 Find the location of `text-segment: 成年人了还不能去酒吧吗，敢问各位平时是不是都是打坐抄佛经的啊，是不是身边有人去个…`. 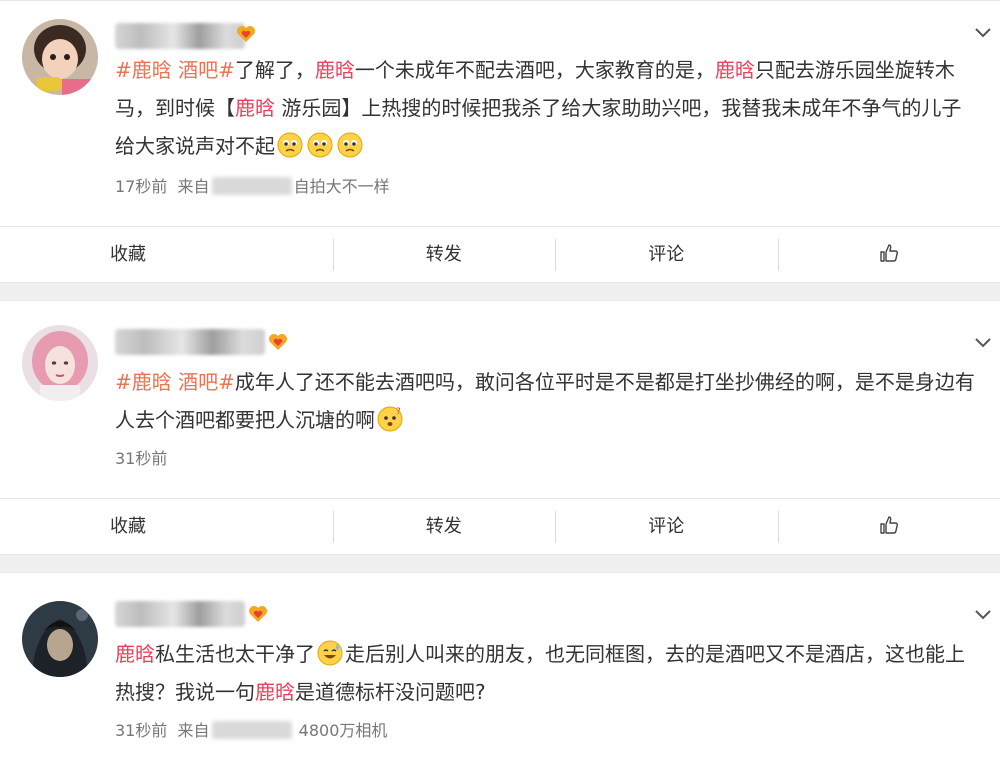

text-segment: 成年人了还不能去酒吧吗，敢问各位平时是不是都是打坐抄佛经的啊，是不是身边有人去个… is located at coordinates (545, 401).